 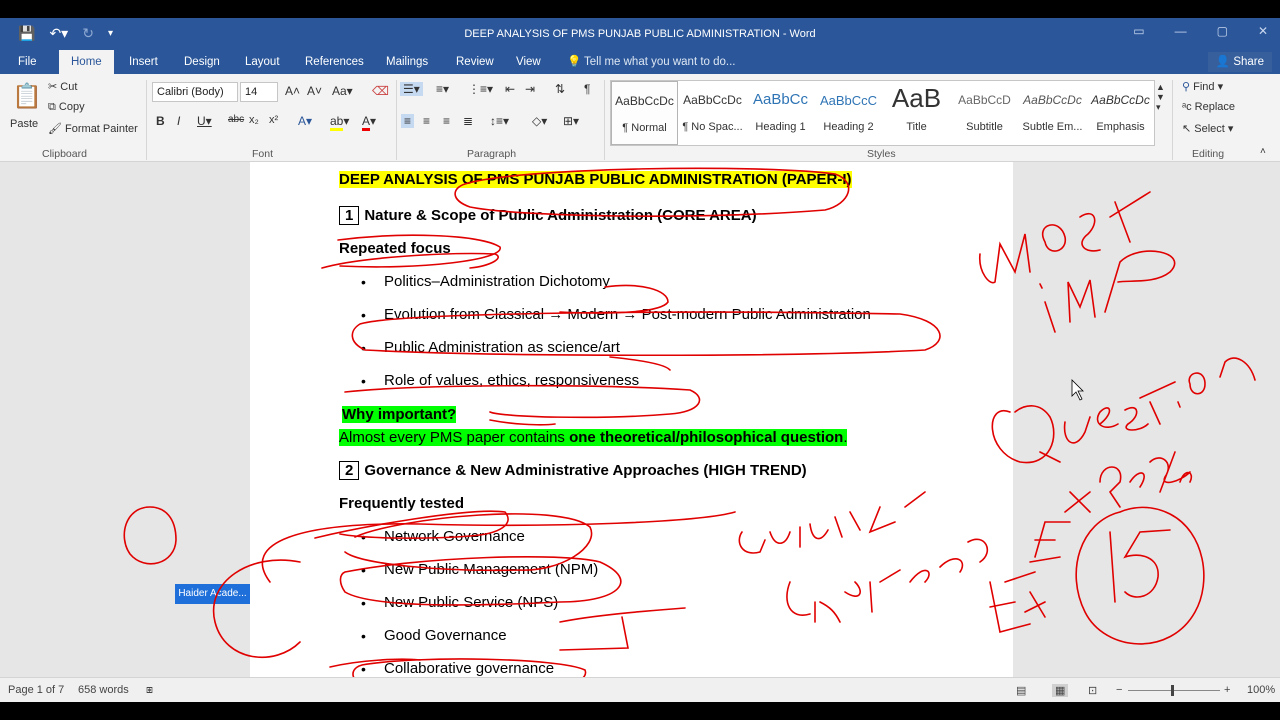 I want to click on tab-design: Design, so click(x=202, y=62).